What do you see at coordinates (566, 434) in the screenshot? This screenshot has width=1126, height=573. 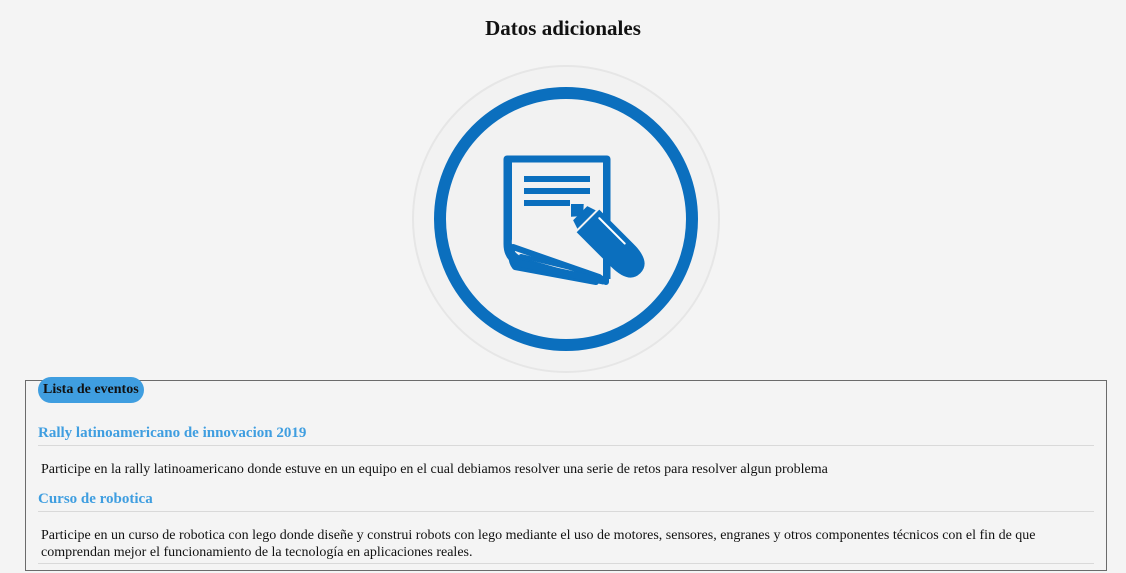 I see `event-title: Rally latinoamericano de innovacion 2019` at bounding box center [566, 434].